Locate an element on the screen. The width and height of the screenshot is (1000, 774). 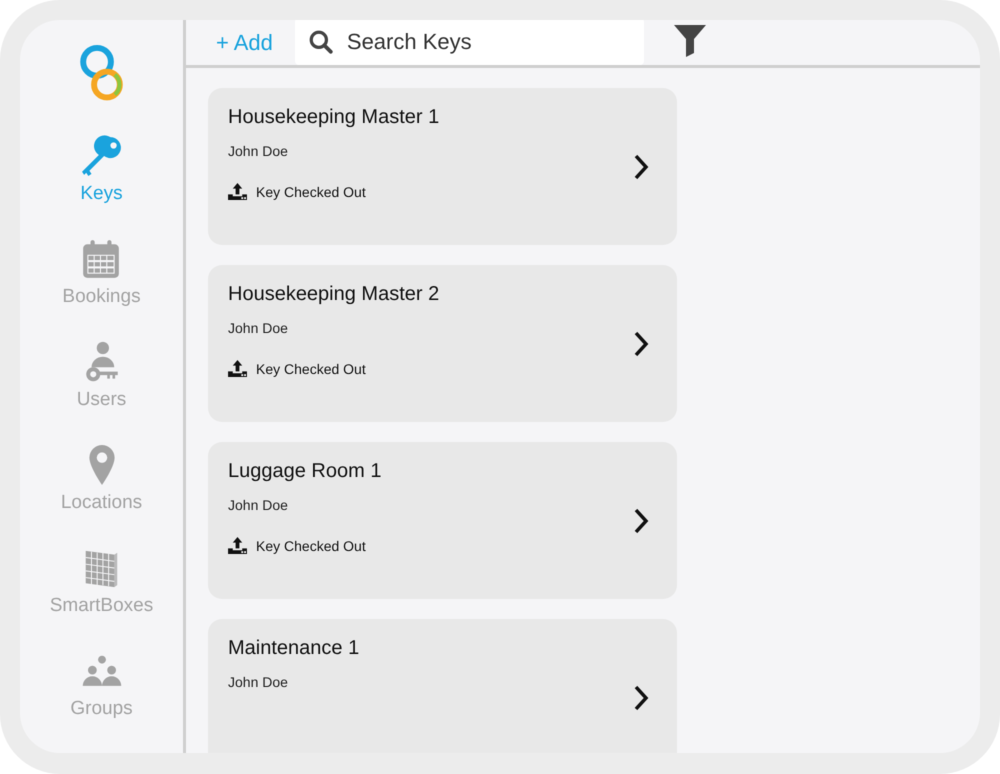
nav-item: SmartBoxes is located at coordinates (102, 598).